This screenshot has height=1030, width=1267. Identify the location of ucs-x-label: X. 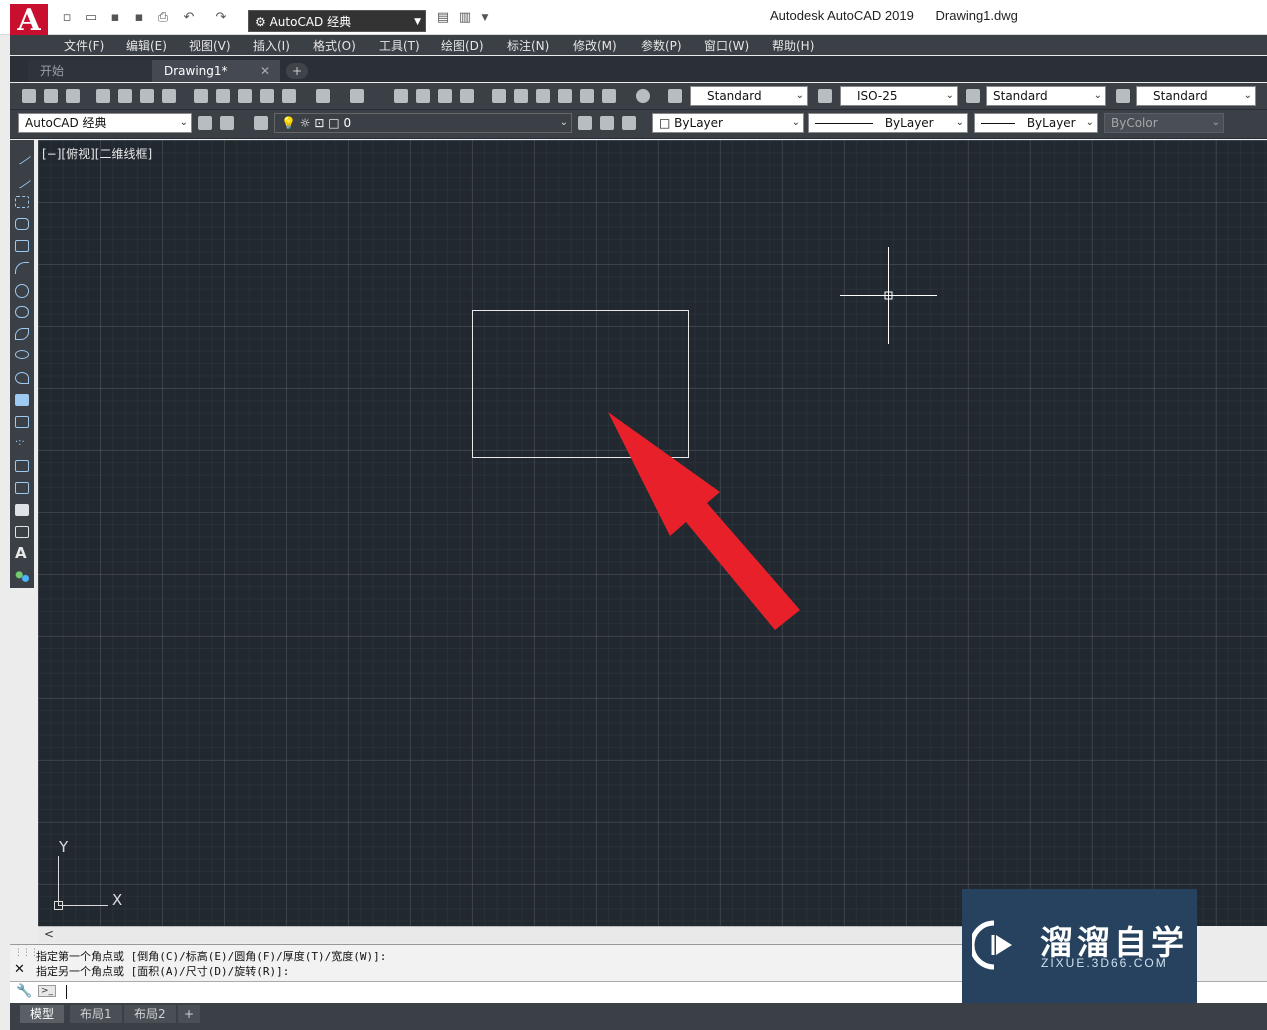
(117, 900).